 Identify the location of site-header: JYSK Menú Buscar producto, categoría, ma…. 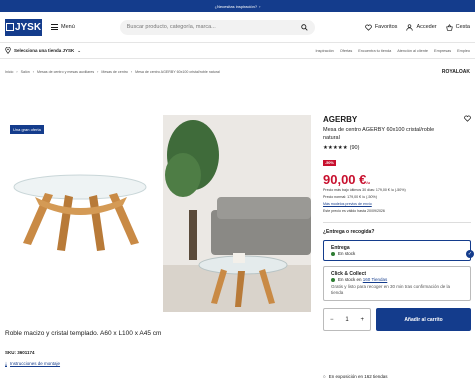
(237, 27).